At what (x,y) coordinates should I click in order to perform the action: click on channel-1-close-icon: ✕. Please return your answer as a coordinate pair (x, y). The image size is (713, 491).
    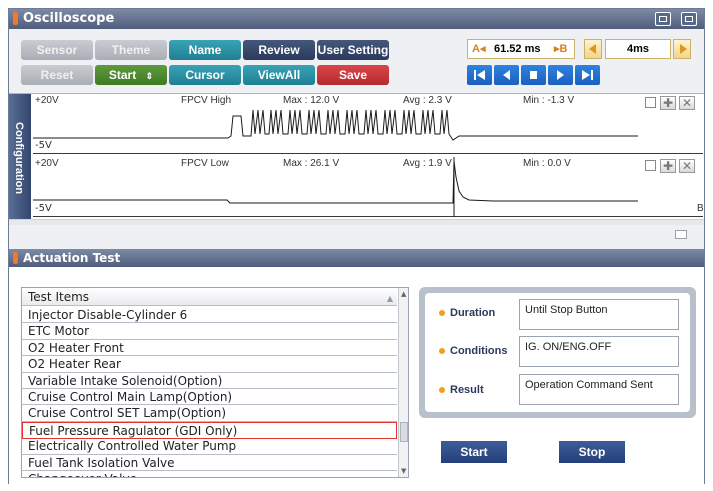
    Looking at the image, I should click on (687, 103).